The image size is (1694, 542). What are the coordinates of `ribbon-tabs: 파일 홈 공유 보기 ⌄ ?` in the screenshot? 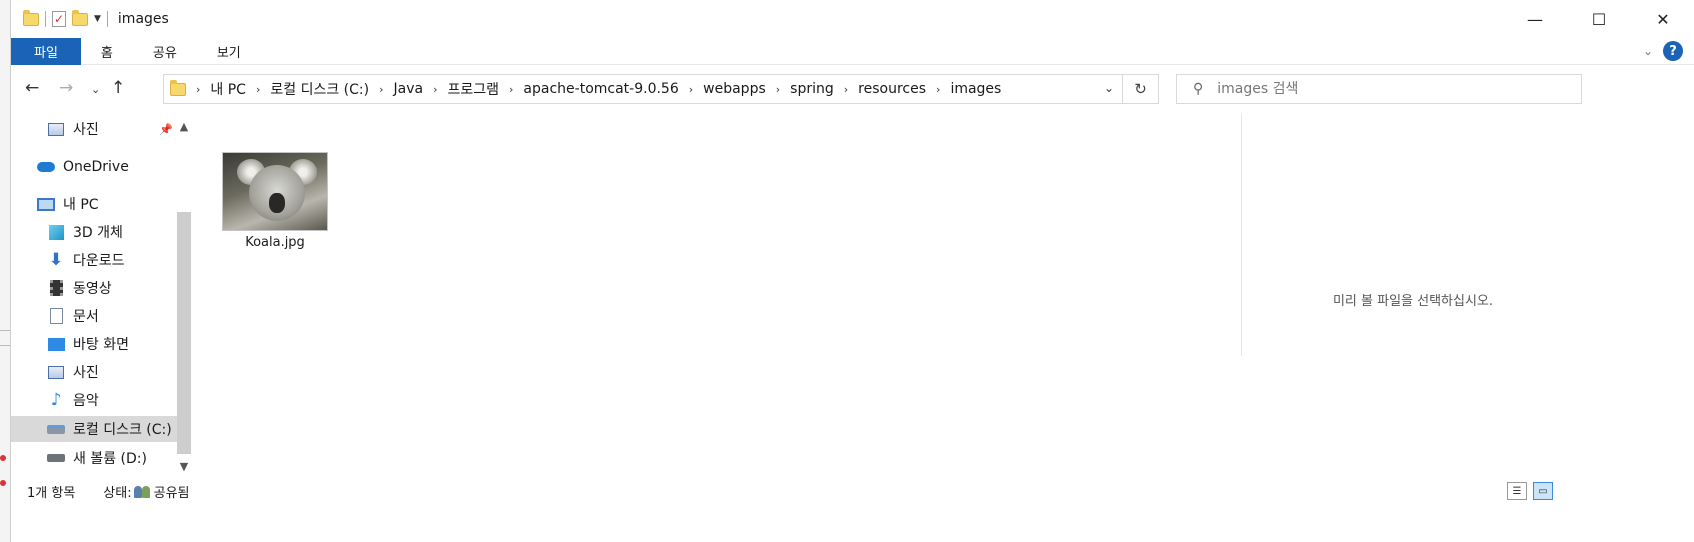 It's located at (852, 51).